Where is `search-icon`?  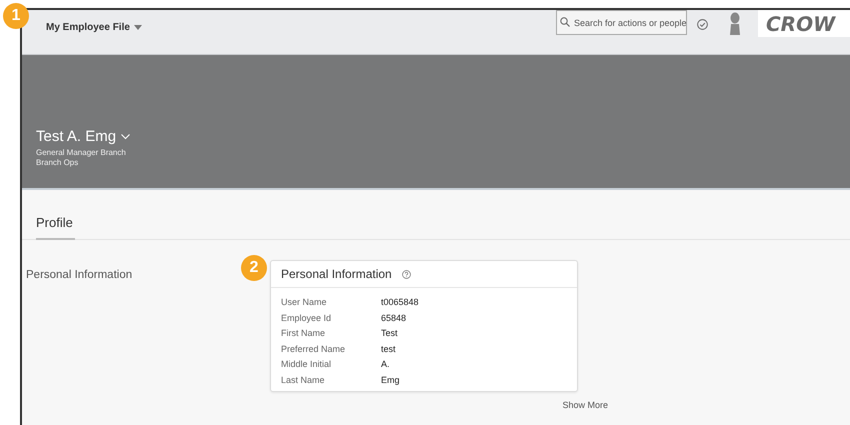 search-icon is located at coordinates (565, 22).